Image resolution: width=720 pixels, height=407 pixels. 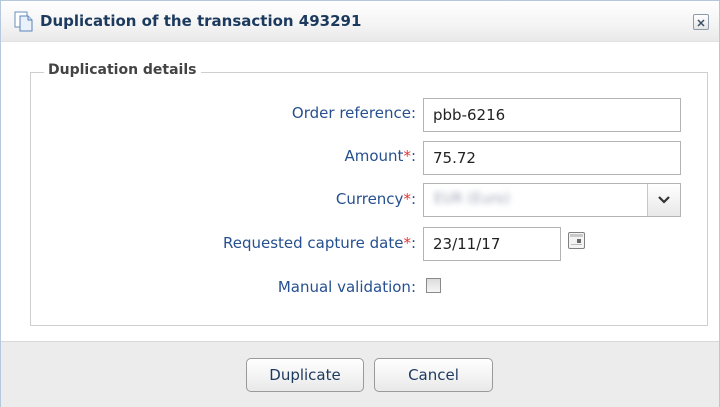 What do you see at coordinates (413, 199) in the screenshot?
I see `currency-label-suffix: :` at bounding box center [413, 199].